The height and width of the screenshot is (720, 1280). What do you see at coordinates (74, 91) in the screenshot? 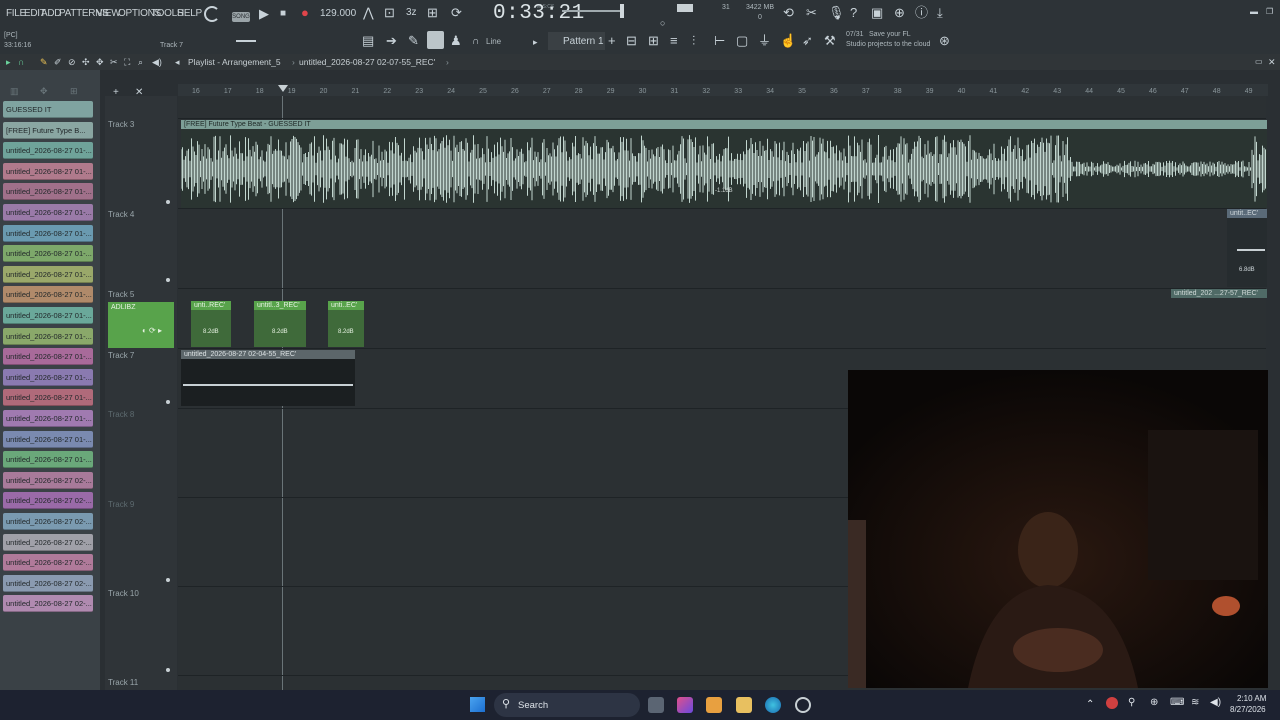
I see `group-icon: ⊞` at bounding box center [74, 91].